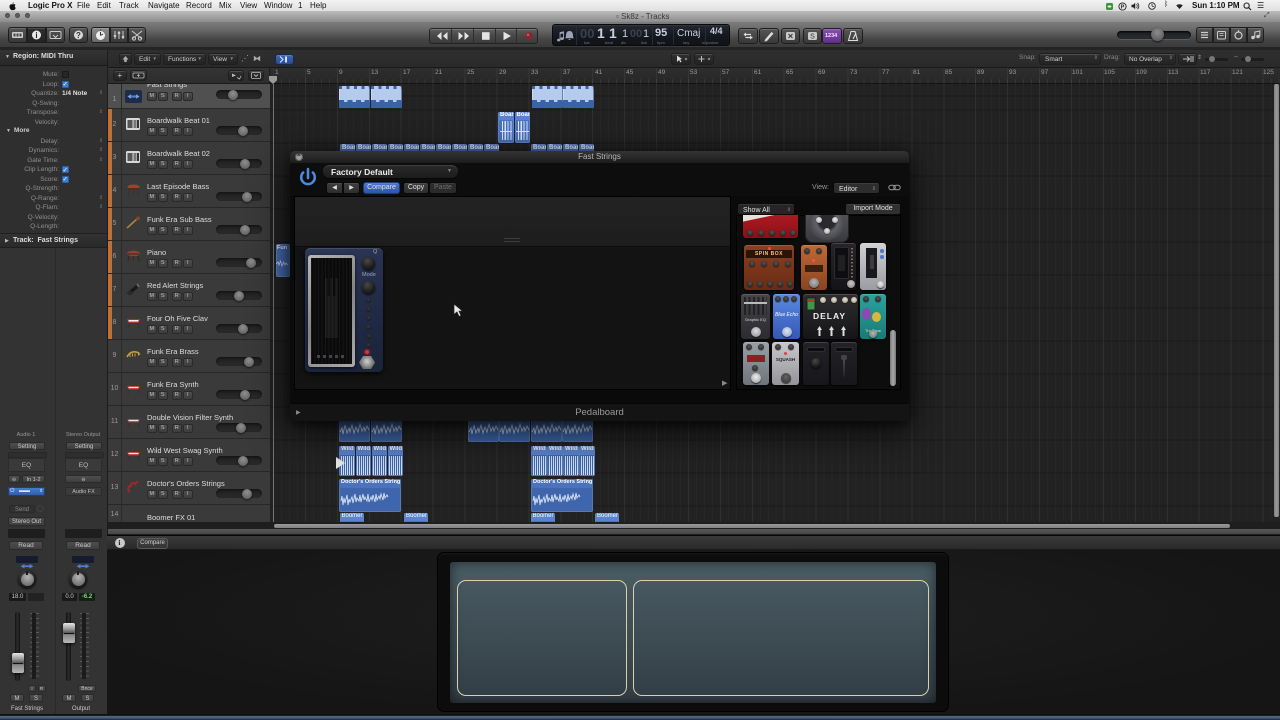 The height and width of the screenshot is (720, 1280). Describe the element at coordinates (1123, 7) in the screenshot. I see `svg-text: P` at that location.